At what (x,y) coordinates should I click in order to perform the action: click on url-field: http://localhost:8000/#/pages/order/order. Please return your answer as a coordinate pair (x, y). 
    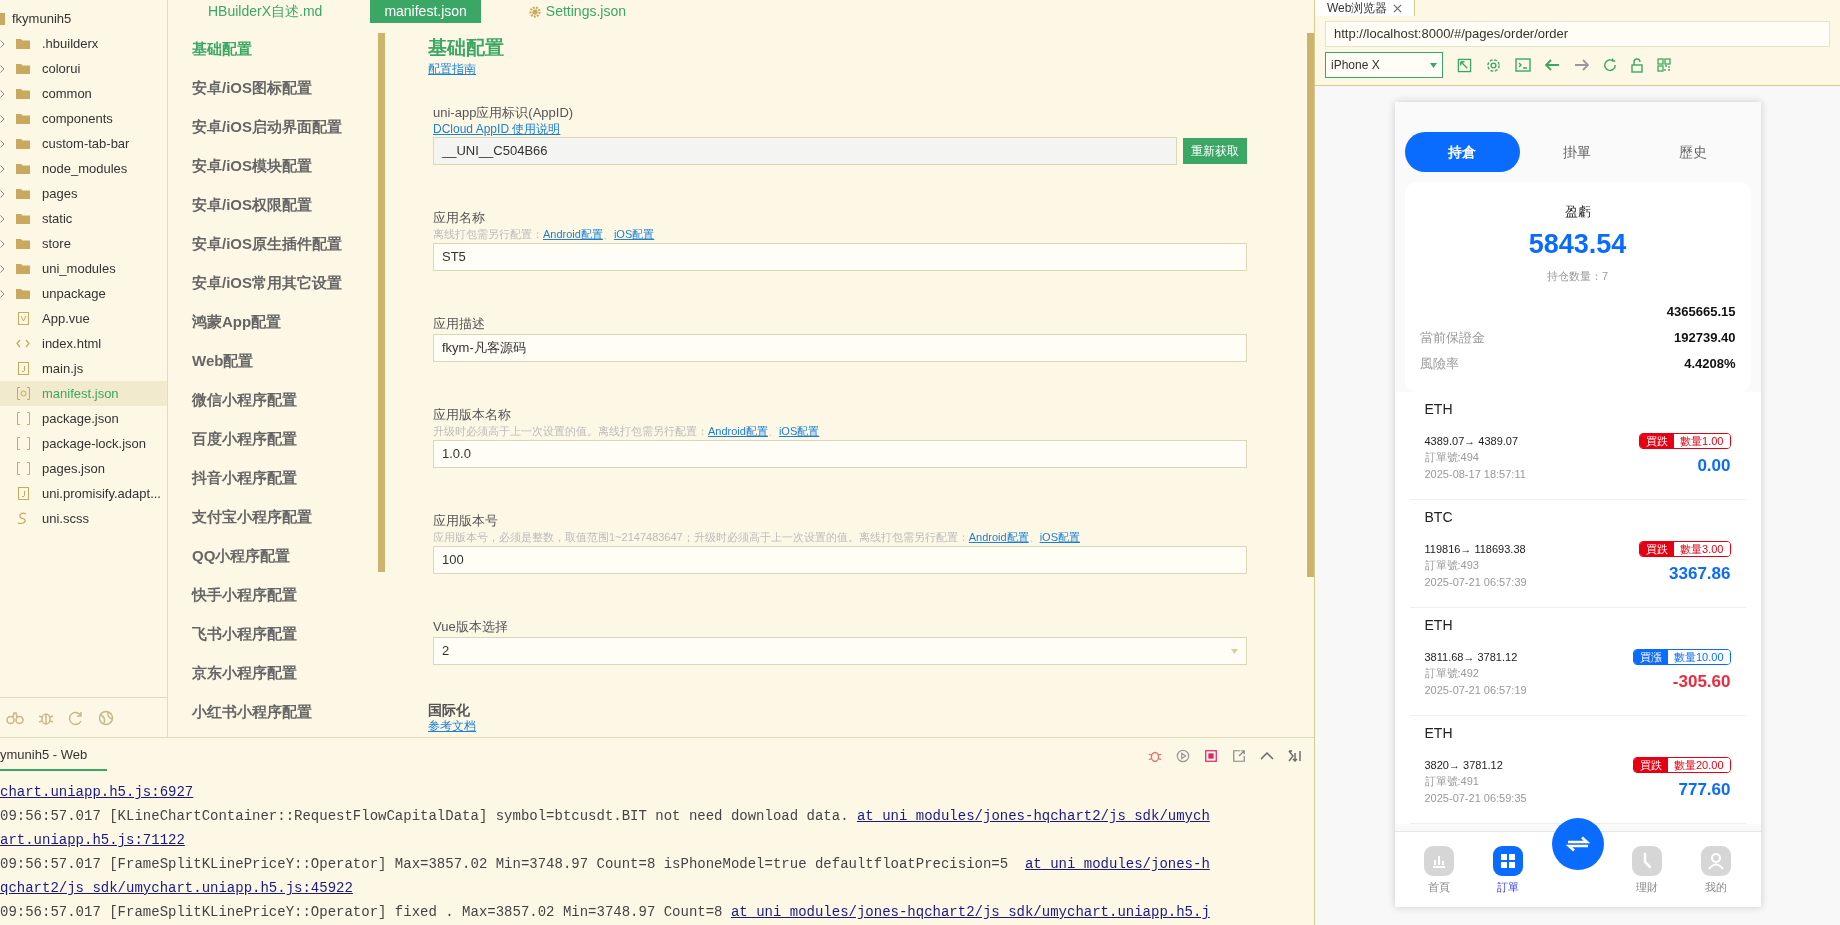
    Looking at the image, I should click on (1577, 34).